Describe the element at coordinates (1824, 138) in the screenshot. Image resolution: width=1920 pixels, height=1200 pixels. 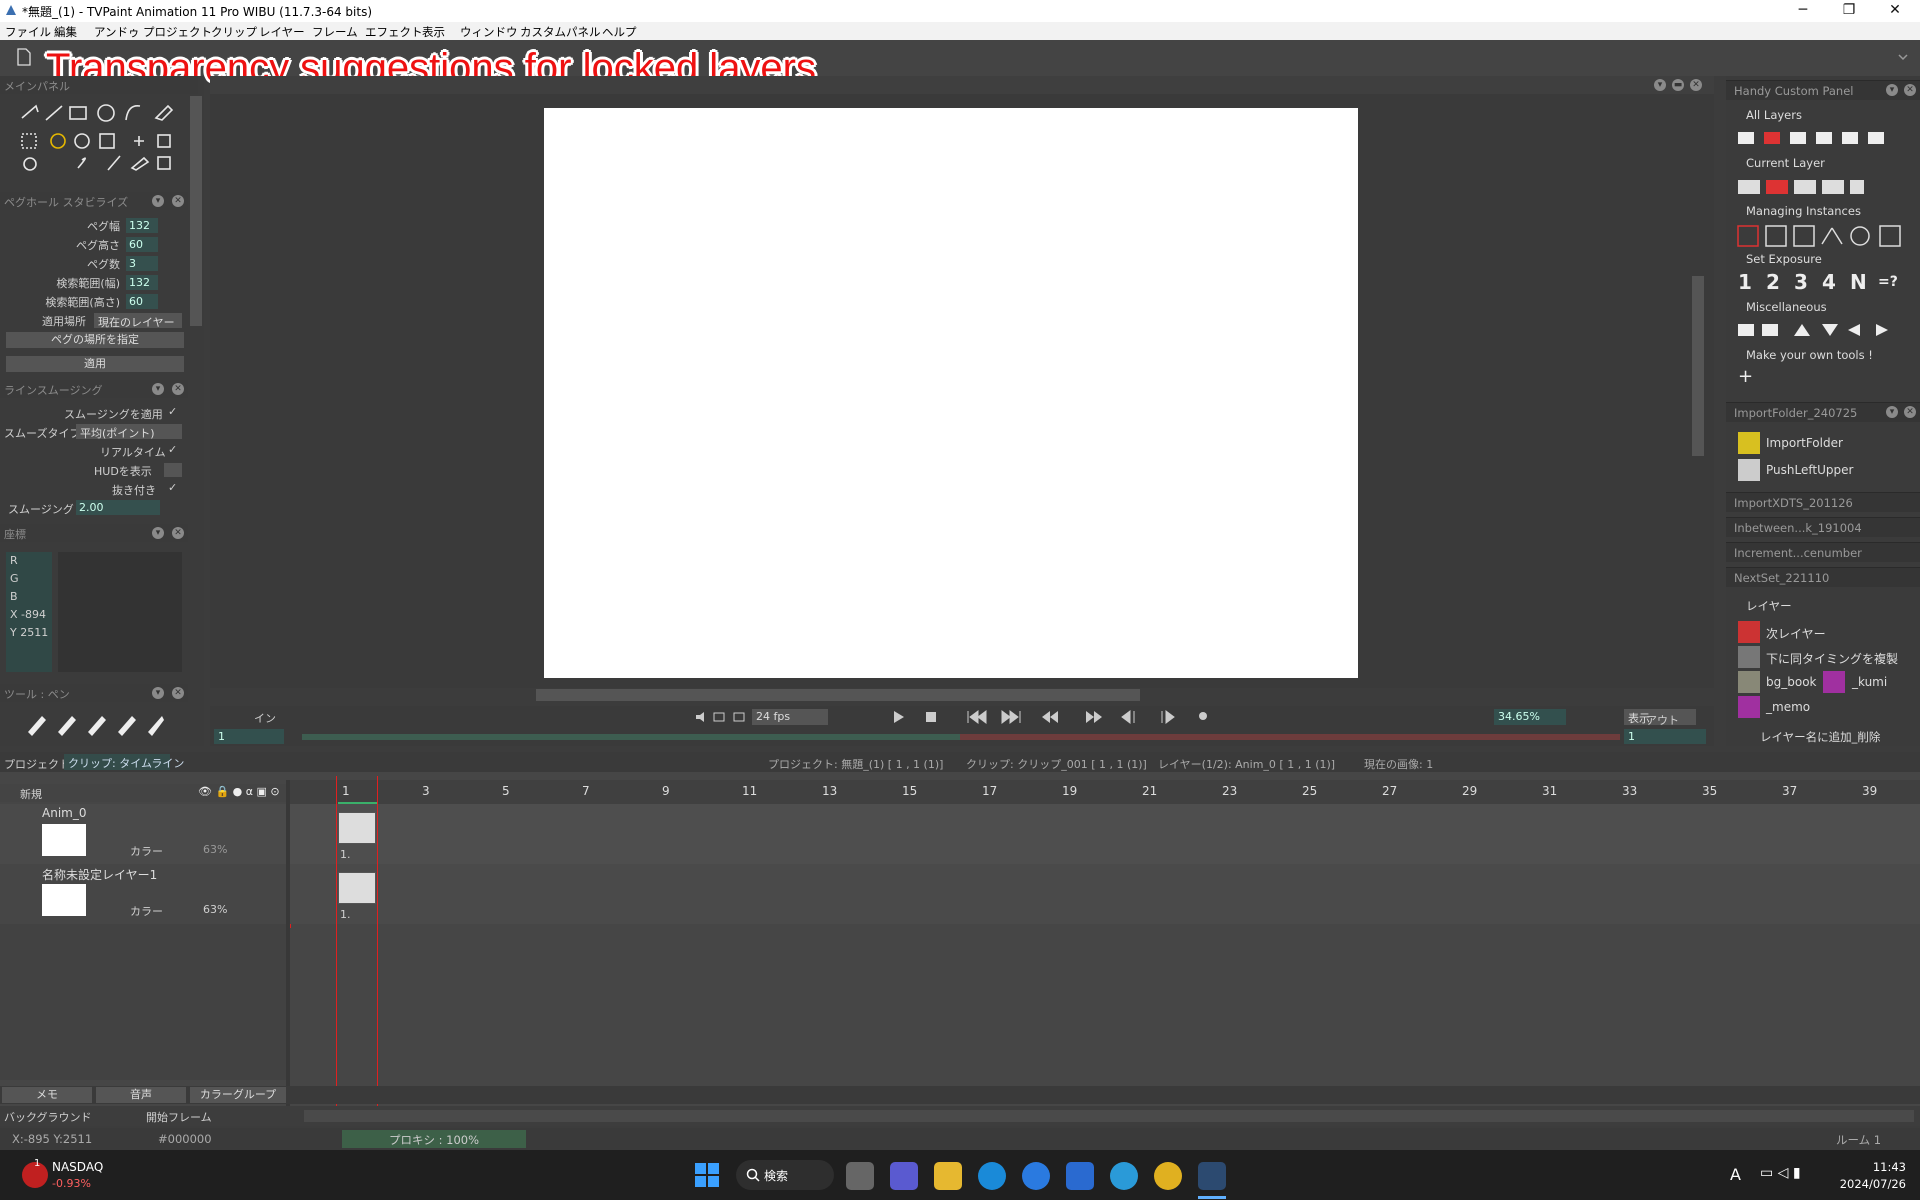
I see `all-layers-tools` at that location.